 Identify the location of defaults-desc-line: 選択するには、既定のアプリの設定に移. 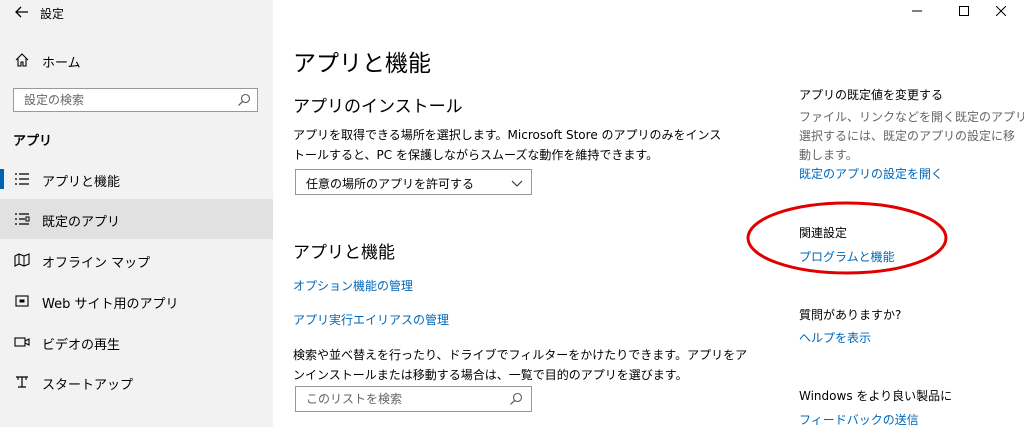
(907, 136).